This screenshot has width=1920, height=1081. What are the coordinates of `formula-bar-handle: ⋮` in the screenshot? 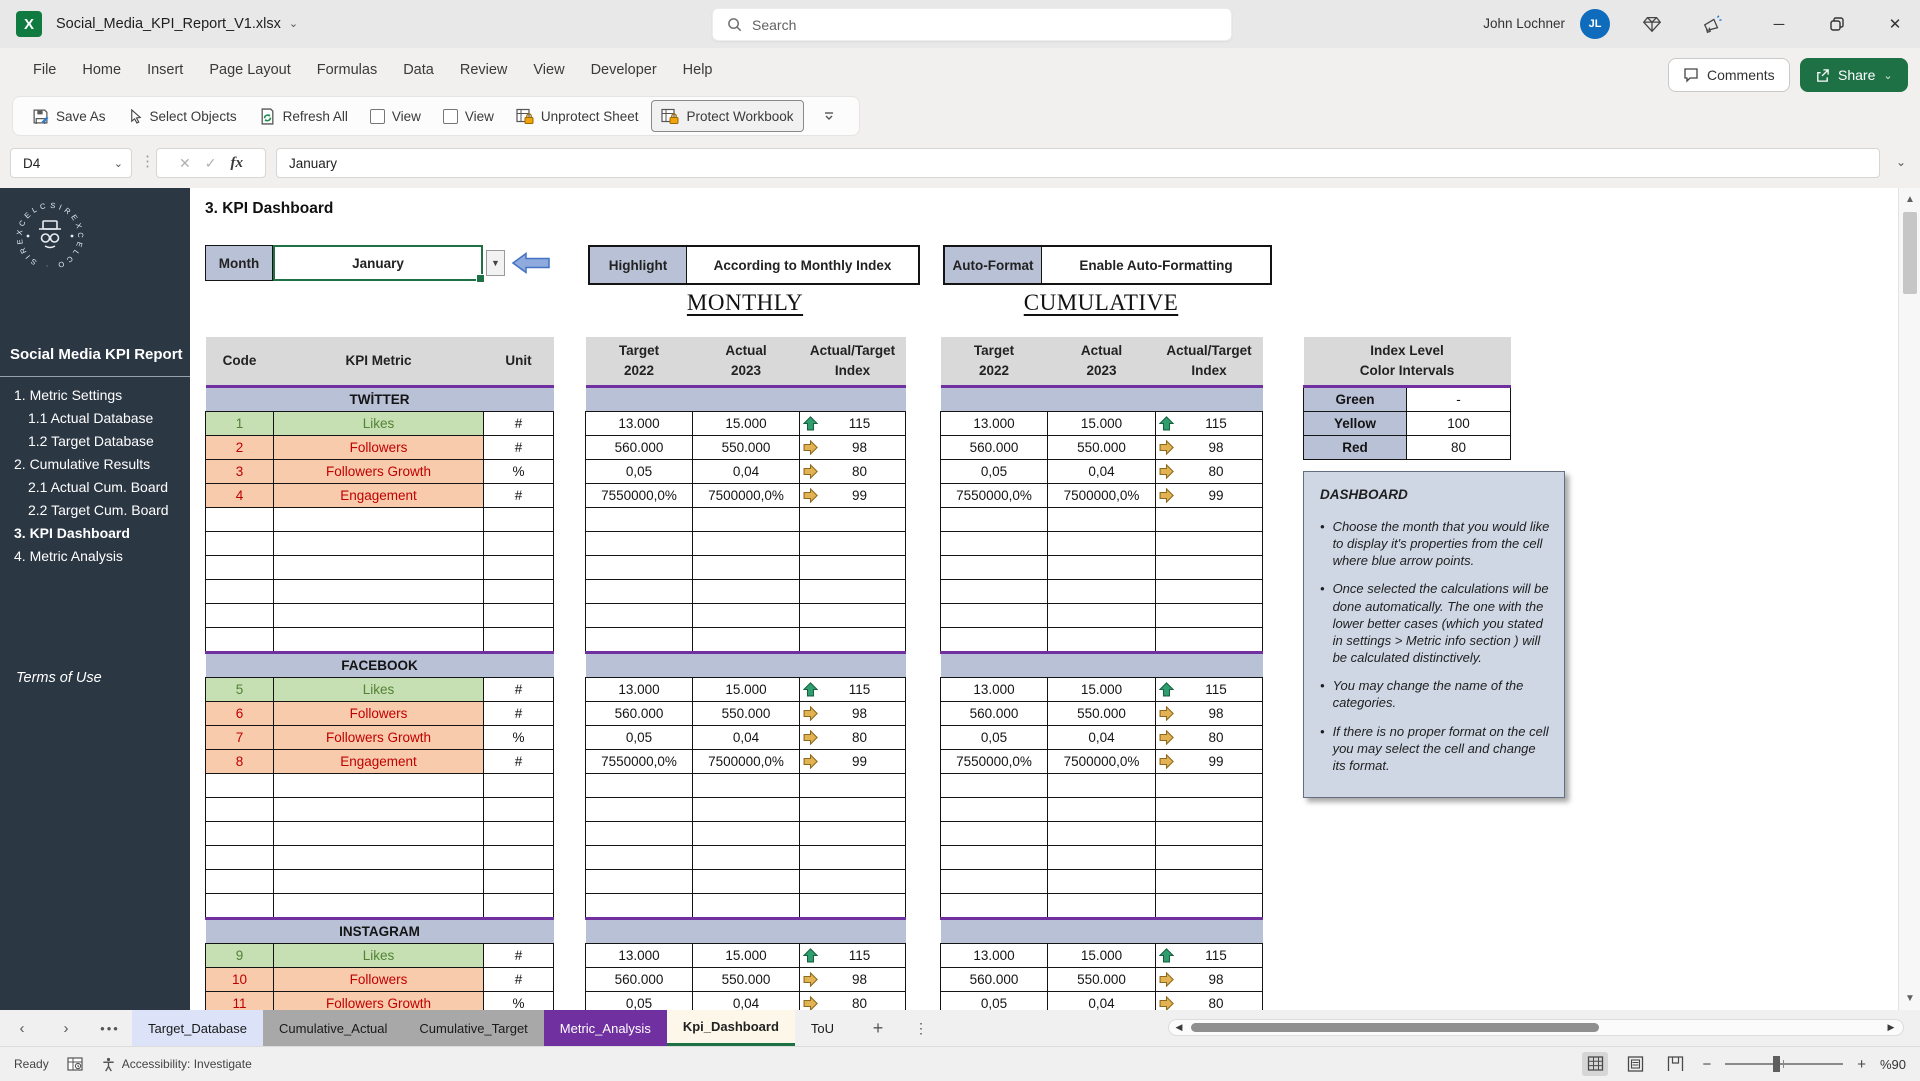 It's located at (147, 161).